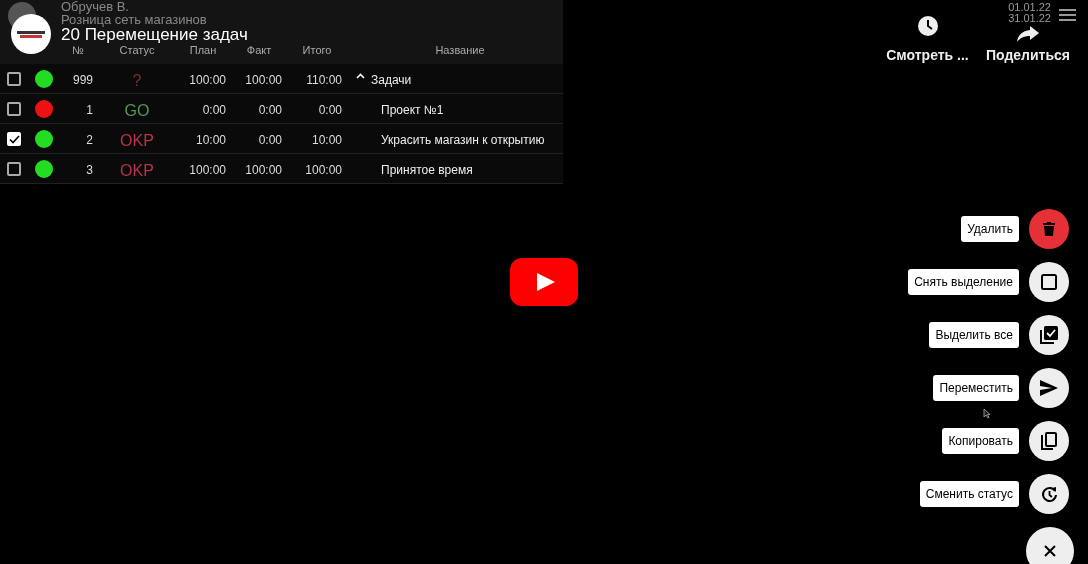 The width and height of the screenshot is (1088, 564). I want to click on action-label: Переместить, so click(976, 388).